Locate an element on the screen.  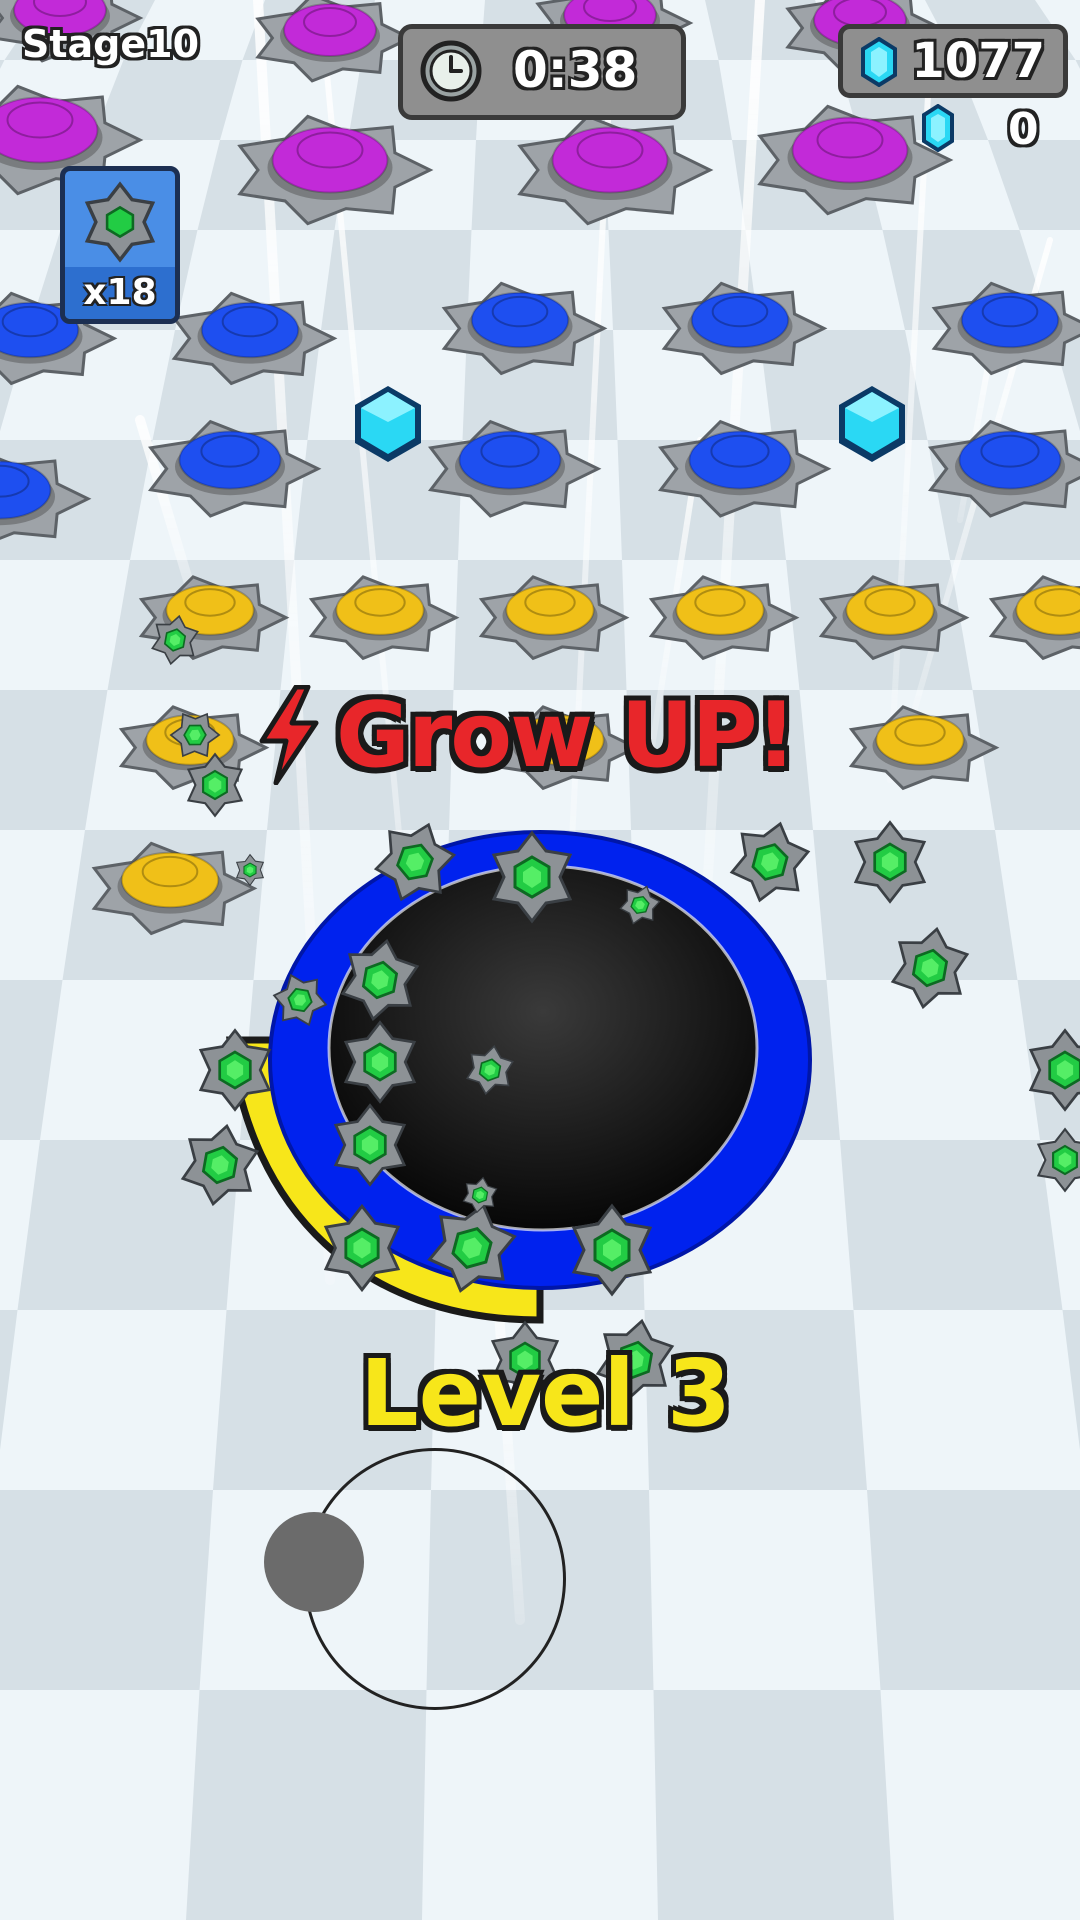
grow-up-banner: Grow UP! is located at coordinates (526, 735).